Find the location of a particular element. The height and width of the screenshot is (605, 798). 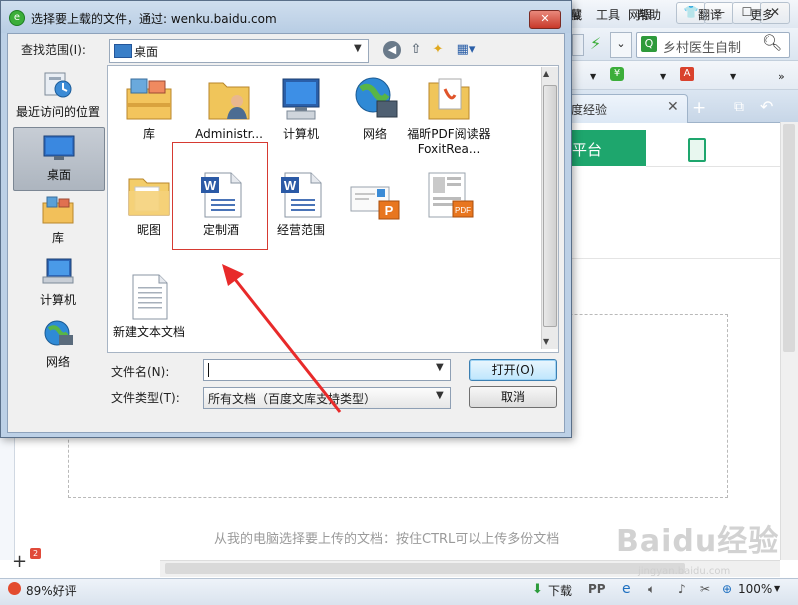

green-nav-band: 平台 is located at coordinates (603, 148).